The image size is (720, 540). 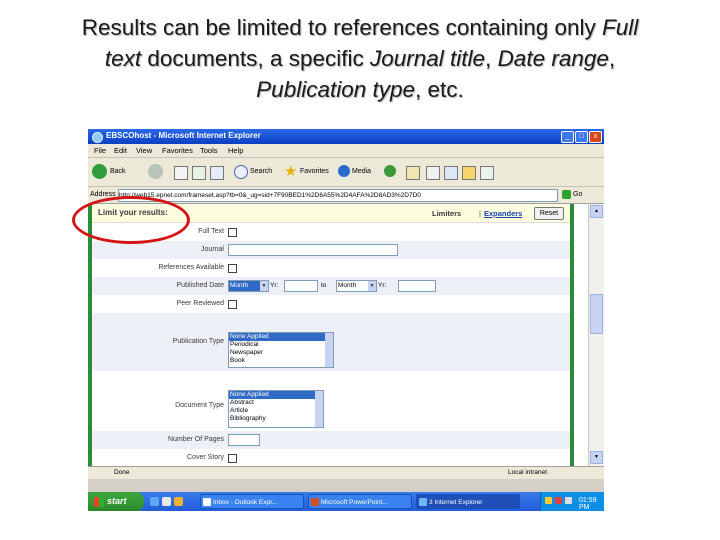 What do you see at coordinates (255, 58) in the screenshot?
I see `caption-text: documents, a specific` at bounding box center [255, 58].